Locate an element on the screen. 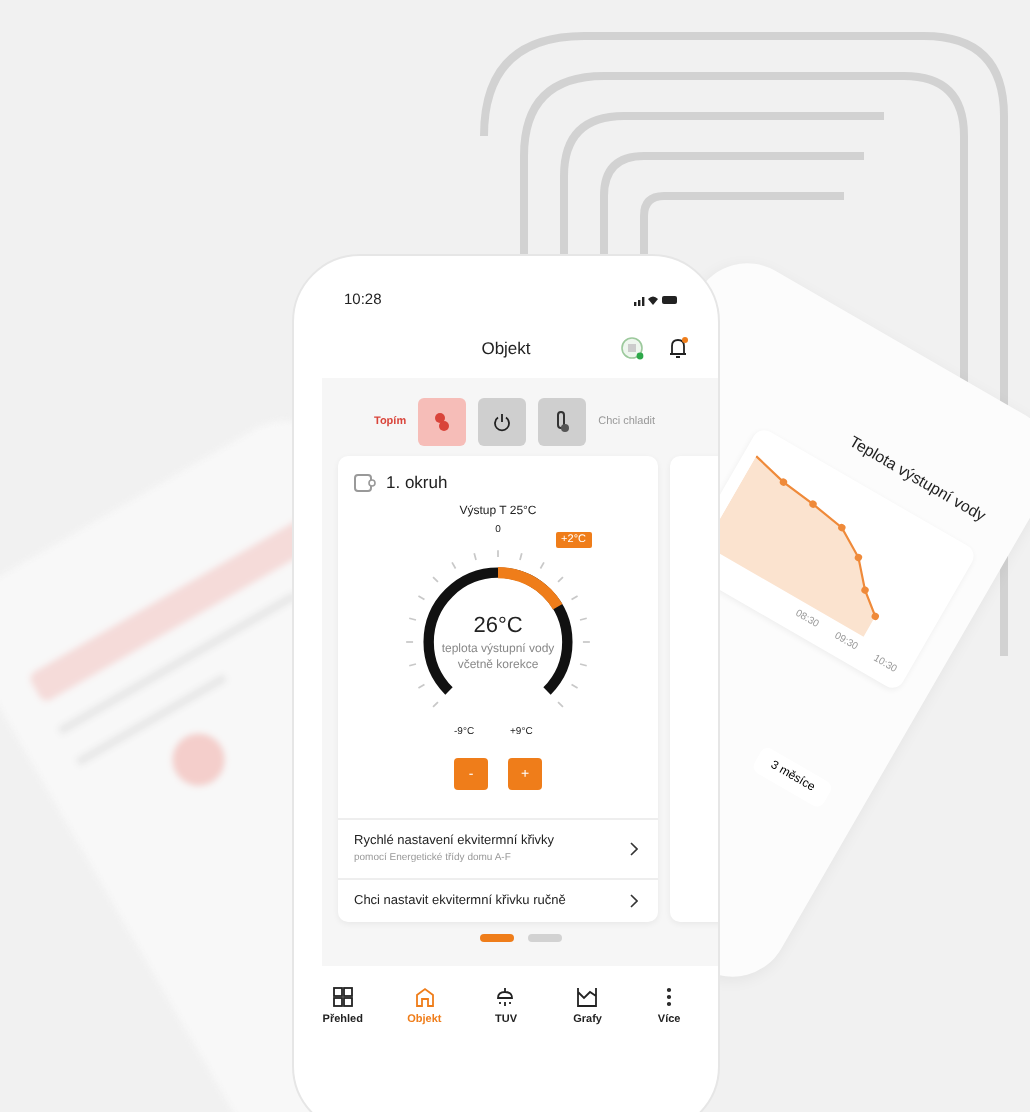 Image resolution: width=1030 pixels, height=1112 pixels. cooling-mode-button is located at coordinates (562, 422).